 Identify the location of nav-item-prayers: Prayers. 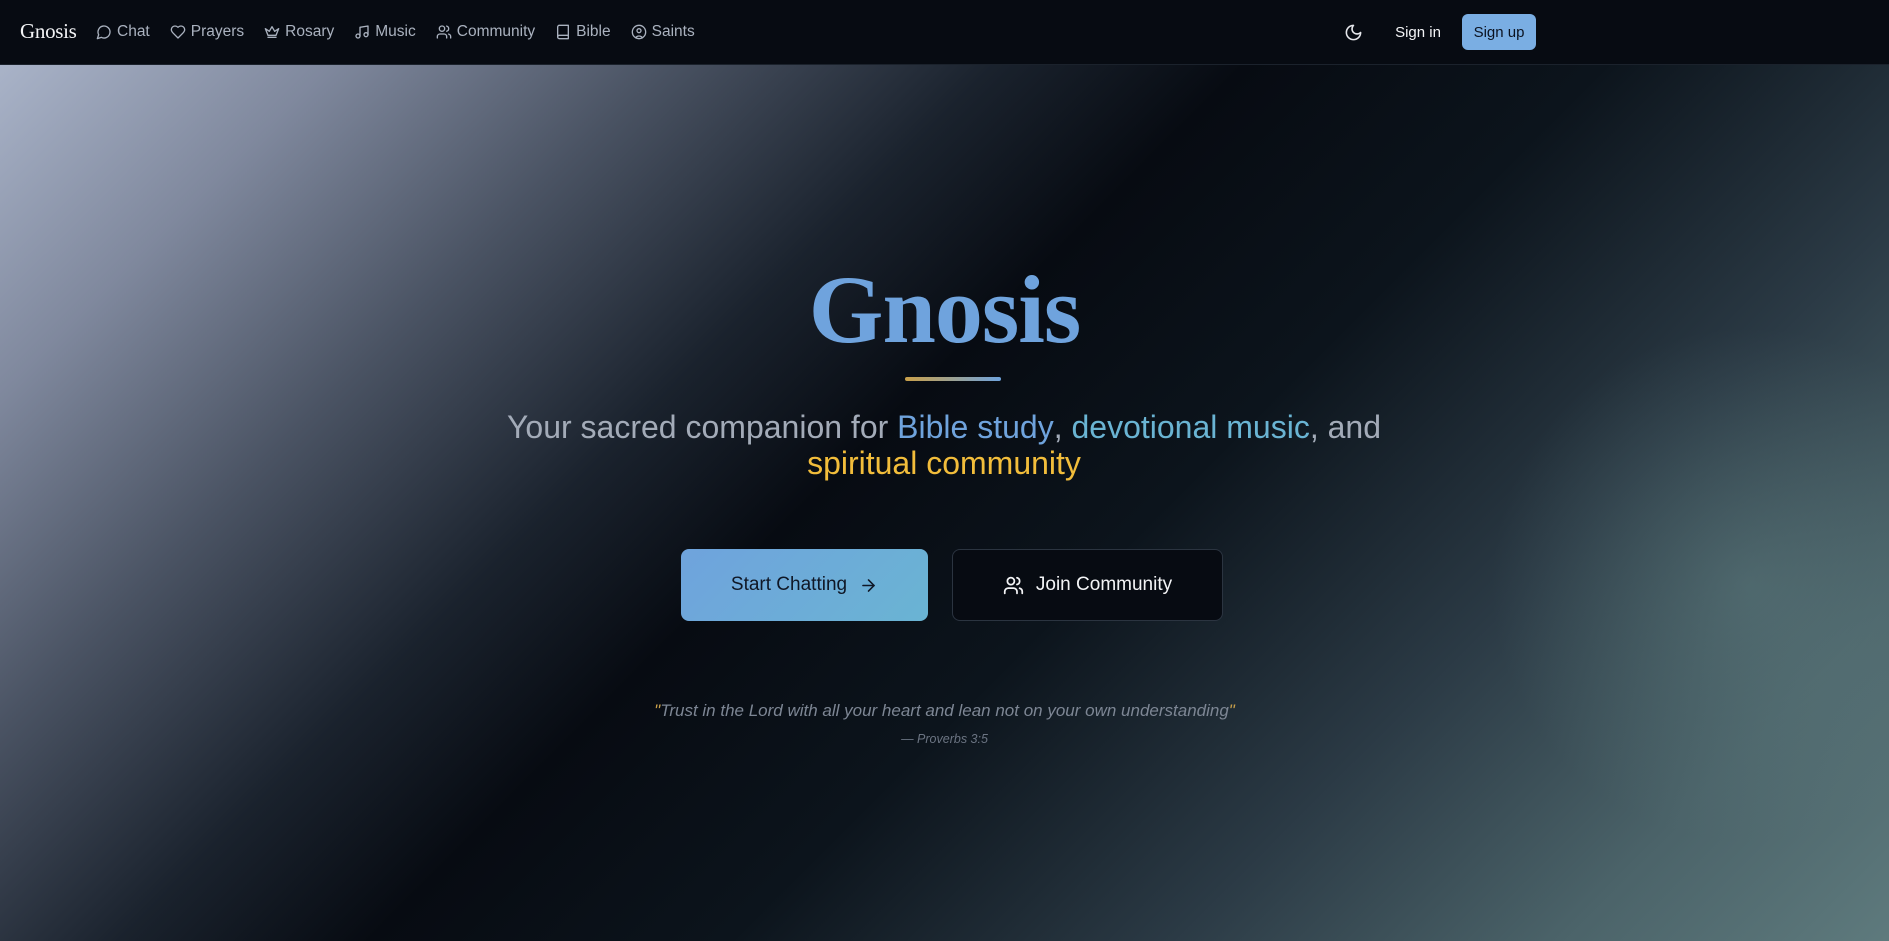
(207, 32).